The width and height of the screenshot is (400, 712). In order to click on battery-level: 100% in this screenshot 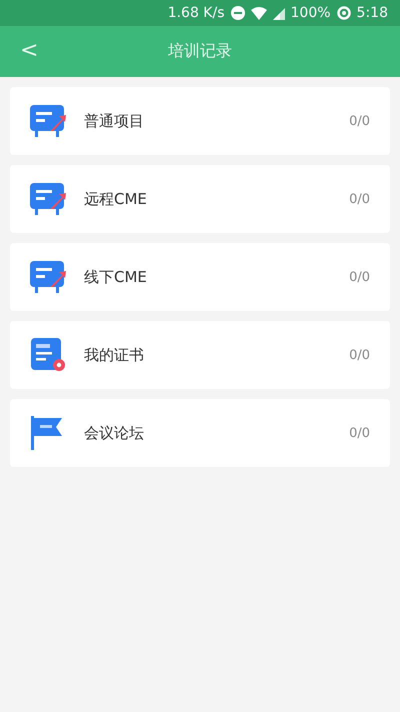, I will do `click(310, 13)`.